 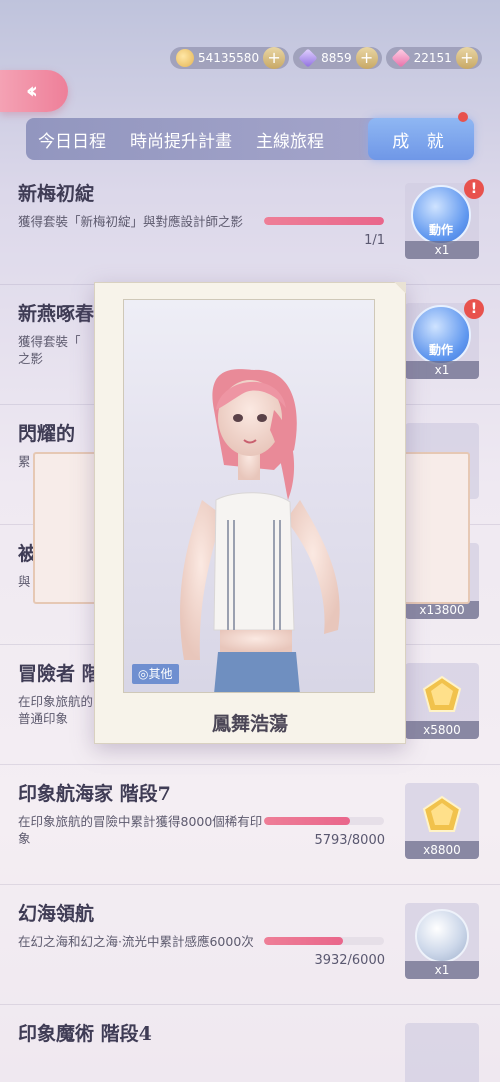 I want to click on currency-bar: 54135580 + 8859 + 22151 +, so click(x=328, y=58).